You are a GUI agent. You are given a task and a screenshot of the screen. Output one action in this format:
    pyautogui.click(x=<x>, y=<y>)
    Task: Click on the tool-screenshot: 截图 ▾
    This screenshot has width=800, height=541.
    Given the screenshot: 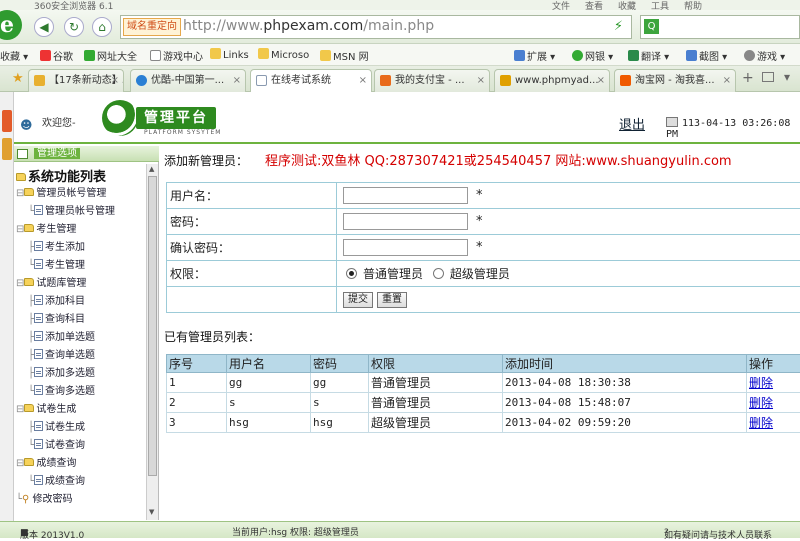 What is the action you would take?
    pyautogui.click(x=706, y=55)
    